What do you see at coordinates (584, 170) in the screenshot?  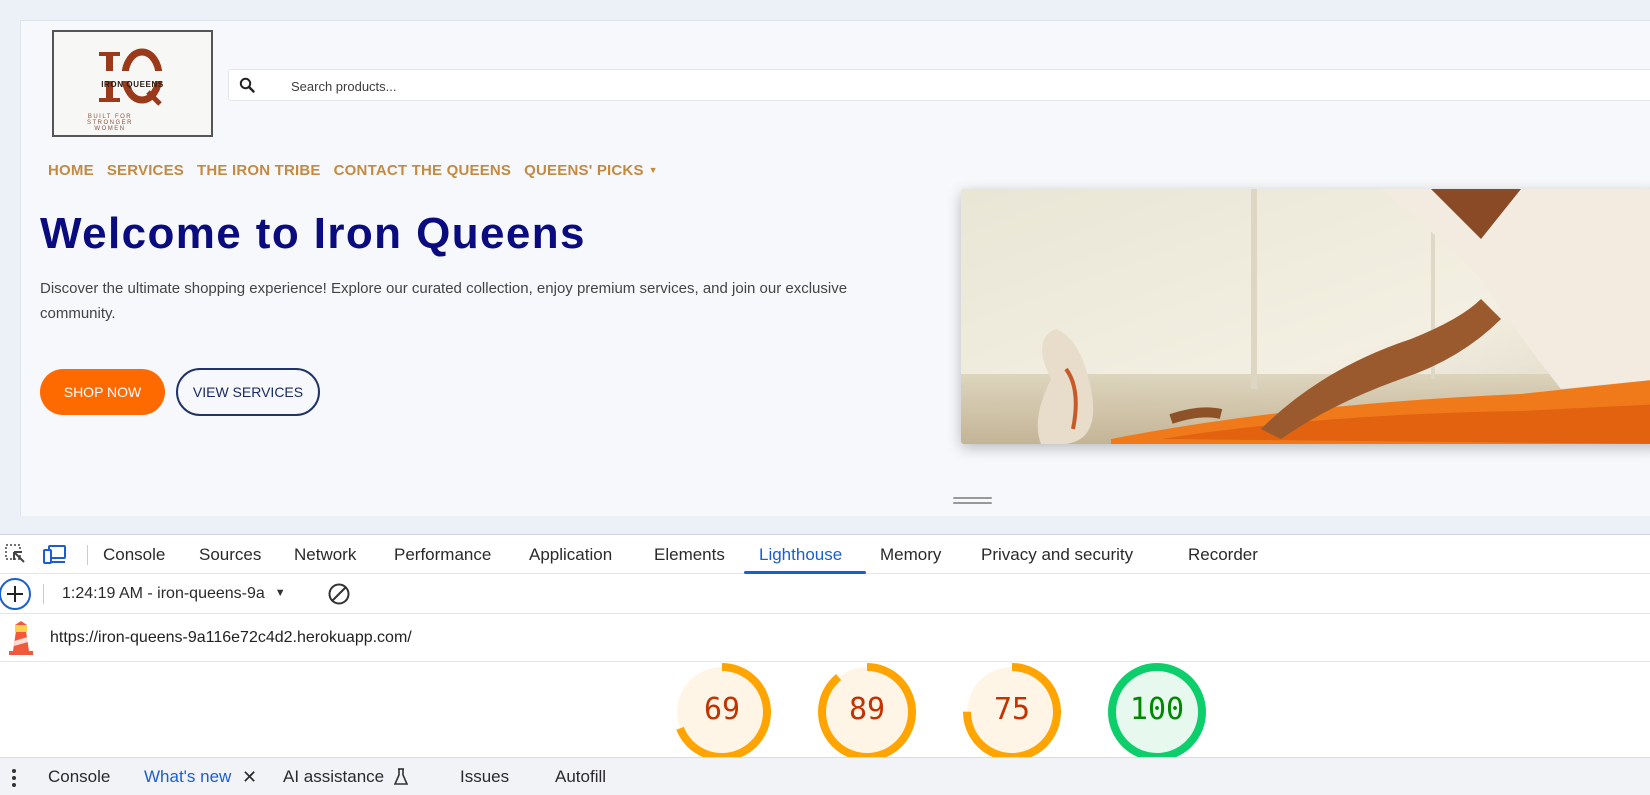 I see `nav-queens-picks-label: QUEENS' PICKS` at bounding box center [584, 170].